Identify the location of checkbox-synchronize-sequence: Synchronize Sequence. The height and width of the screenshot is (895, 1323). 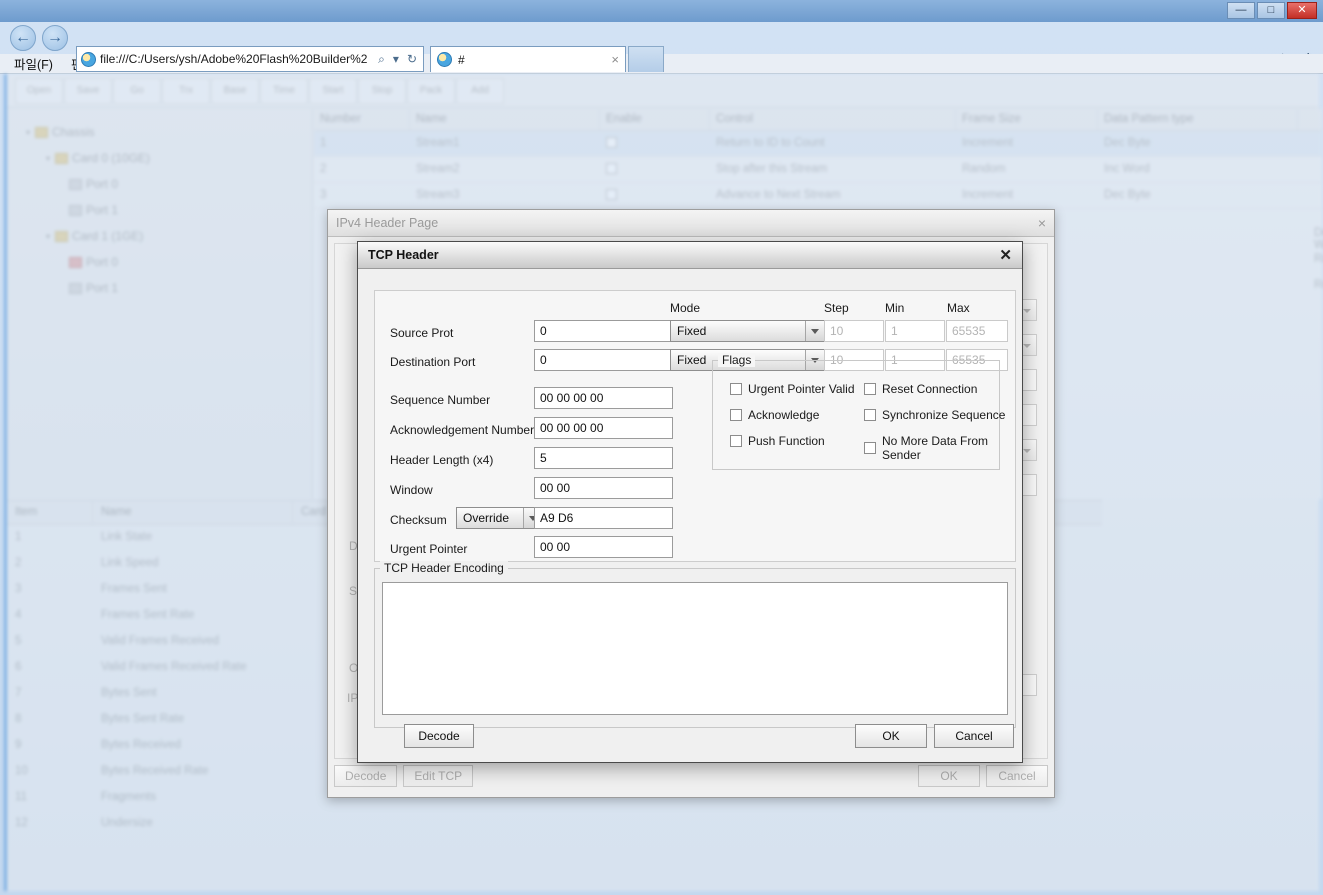
(934, 415).